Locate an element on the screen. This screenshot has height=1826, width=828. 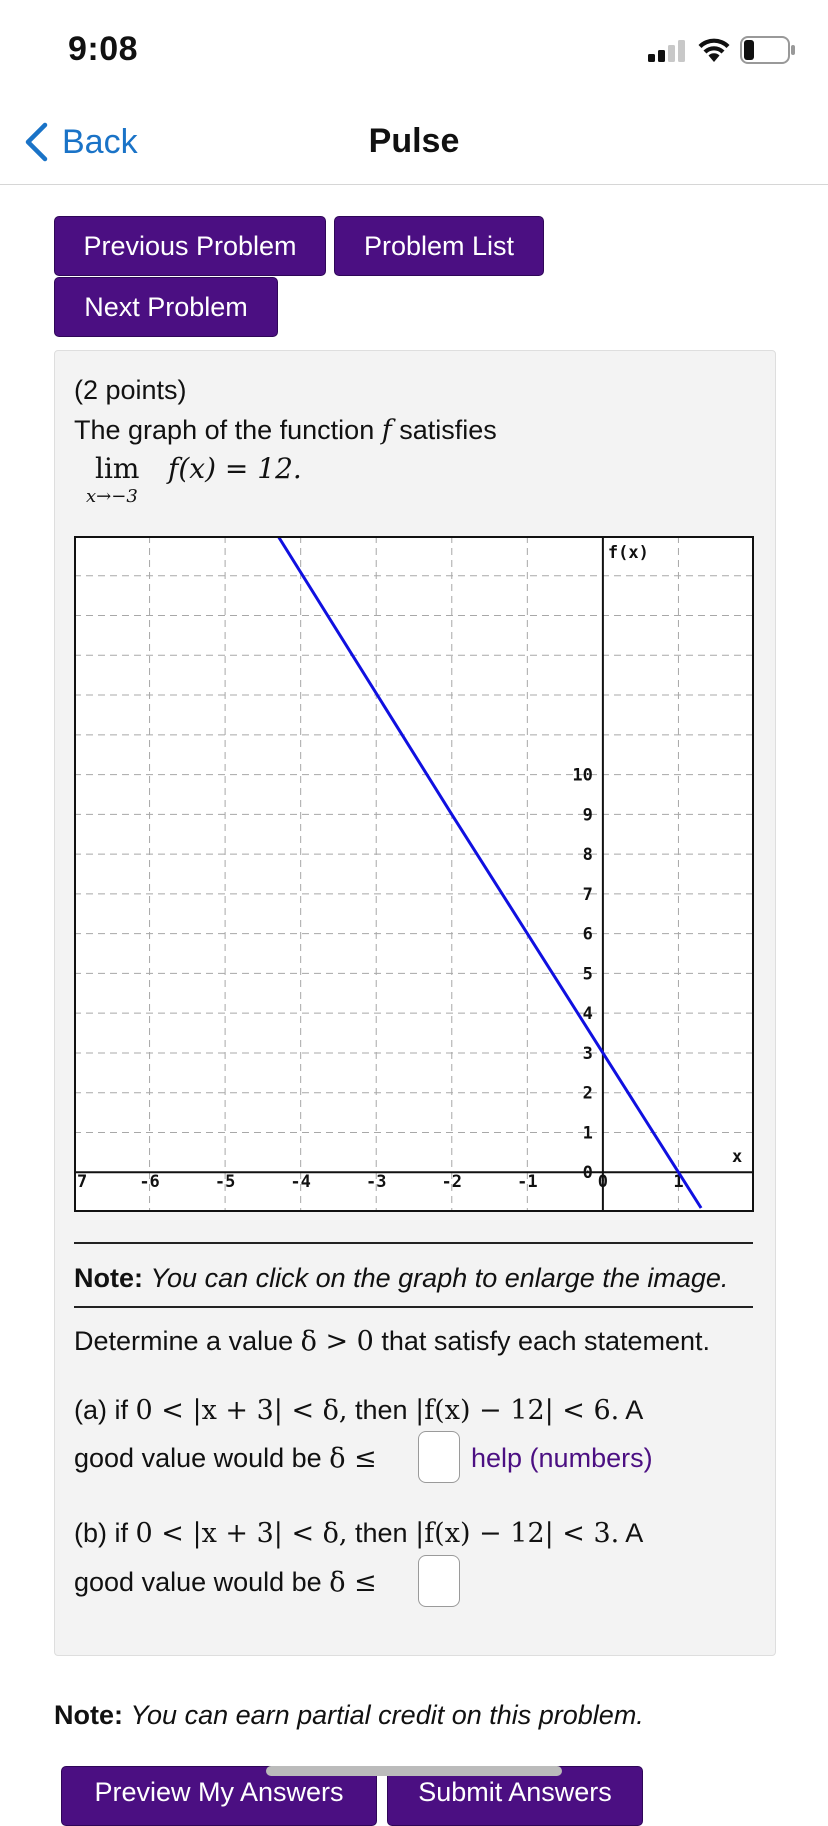
note-top-rule is located at coordinates (413, 1243).